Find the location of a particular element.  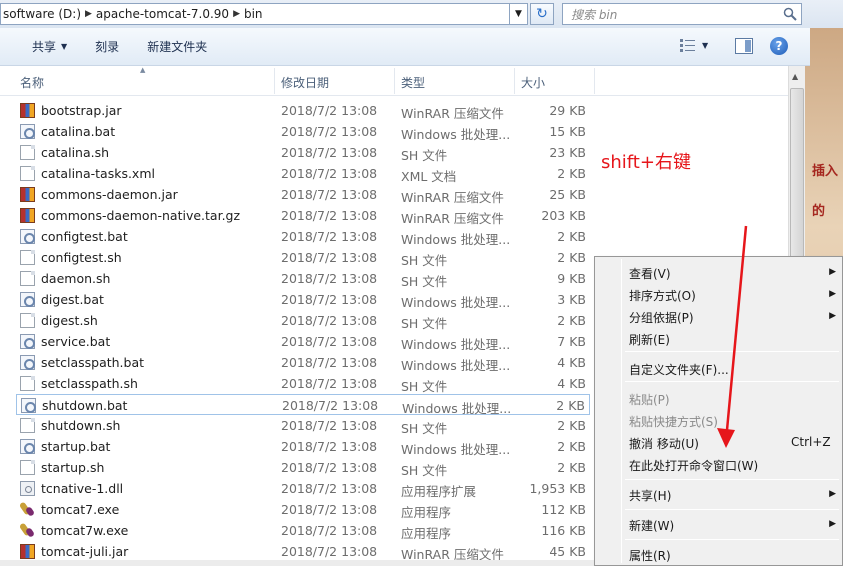

scrollbar-thumb is located at coordinates (797, 183).